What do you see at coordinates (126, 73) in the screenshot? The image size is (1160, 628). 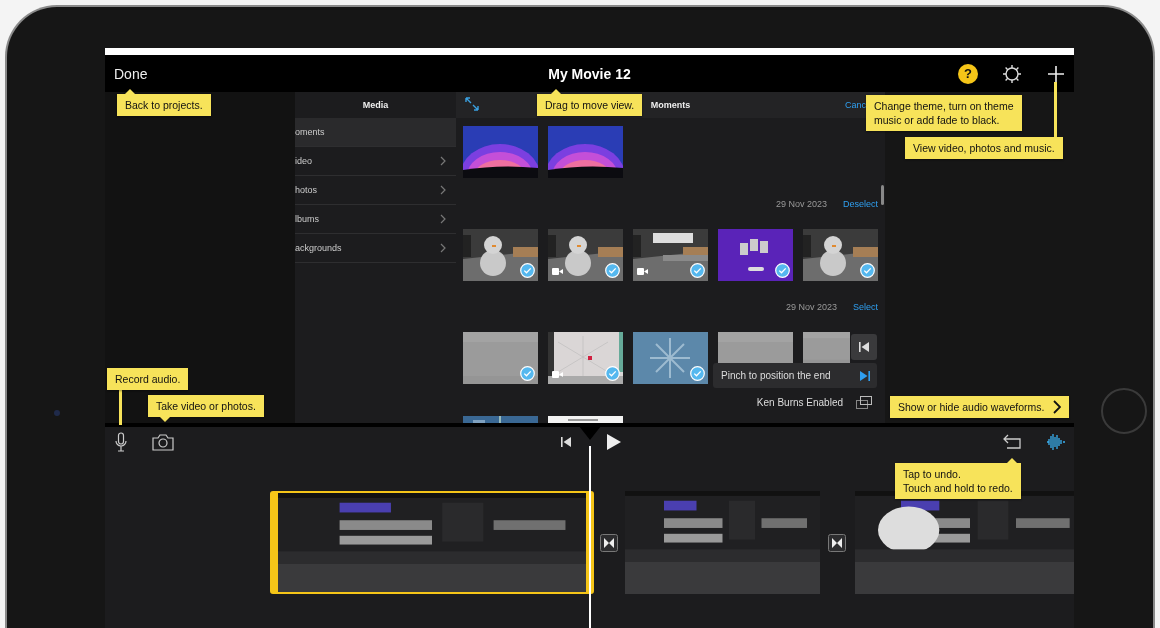 I see `done-button: Done` at bounding box center [126, 73].